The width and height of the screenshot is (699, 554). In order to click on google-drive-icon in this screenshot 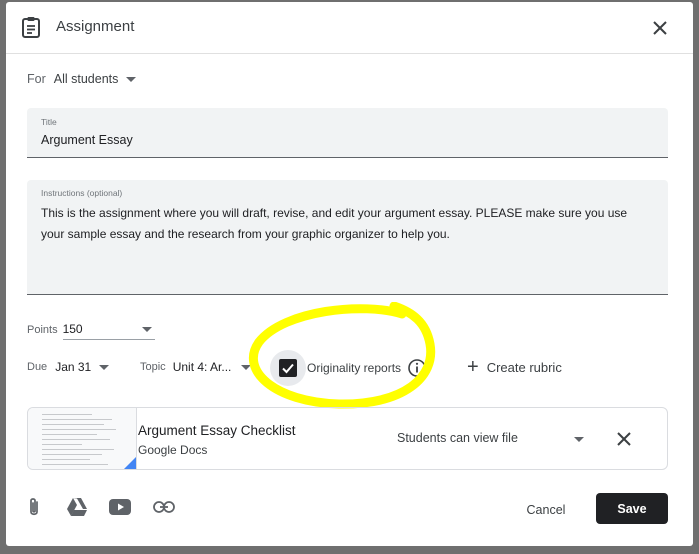, I will do `click(77, 507)`.